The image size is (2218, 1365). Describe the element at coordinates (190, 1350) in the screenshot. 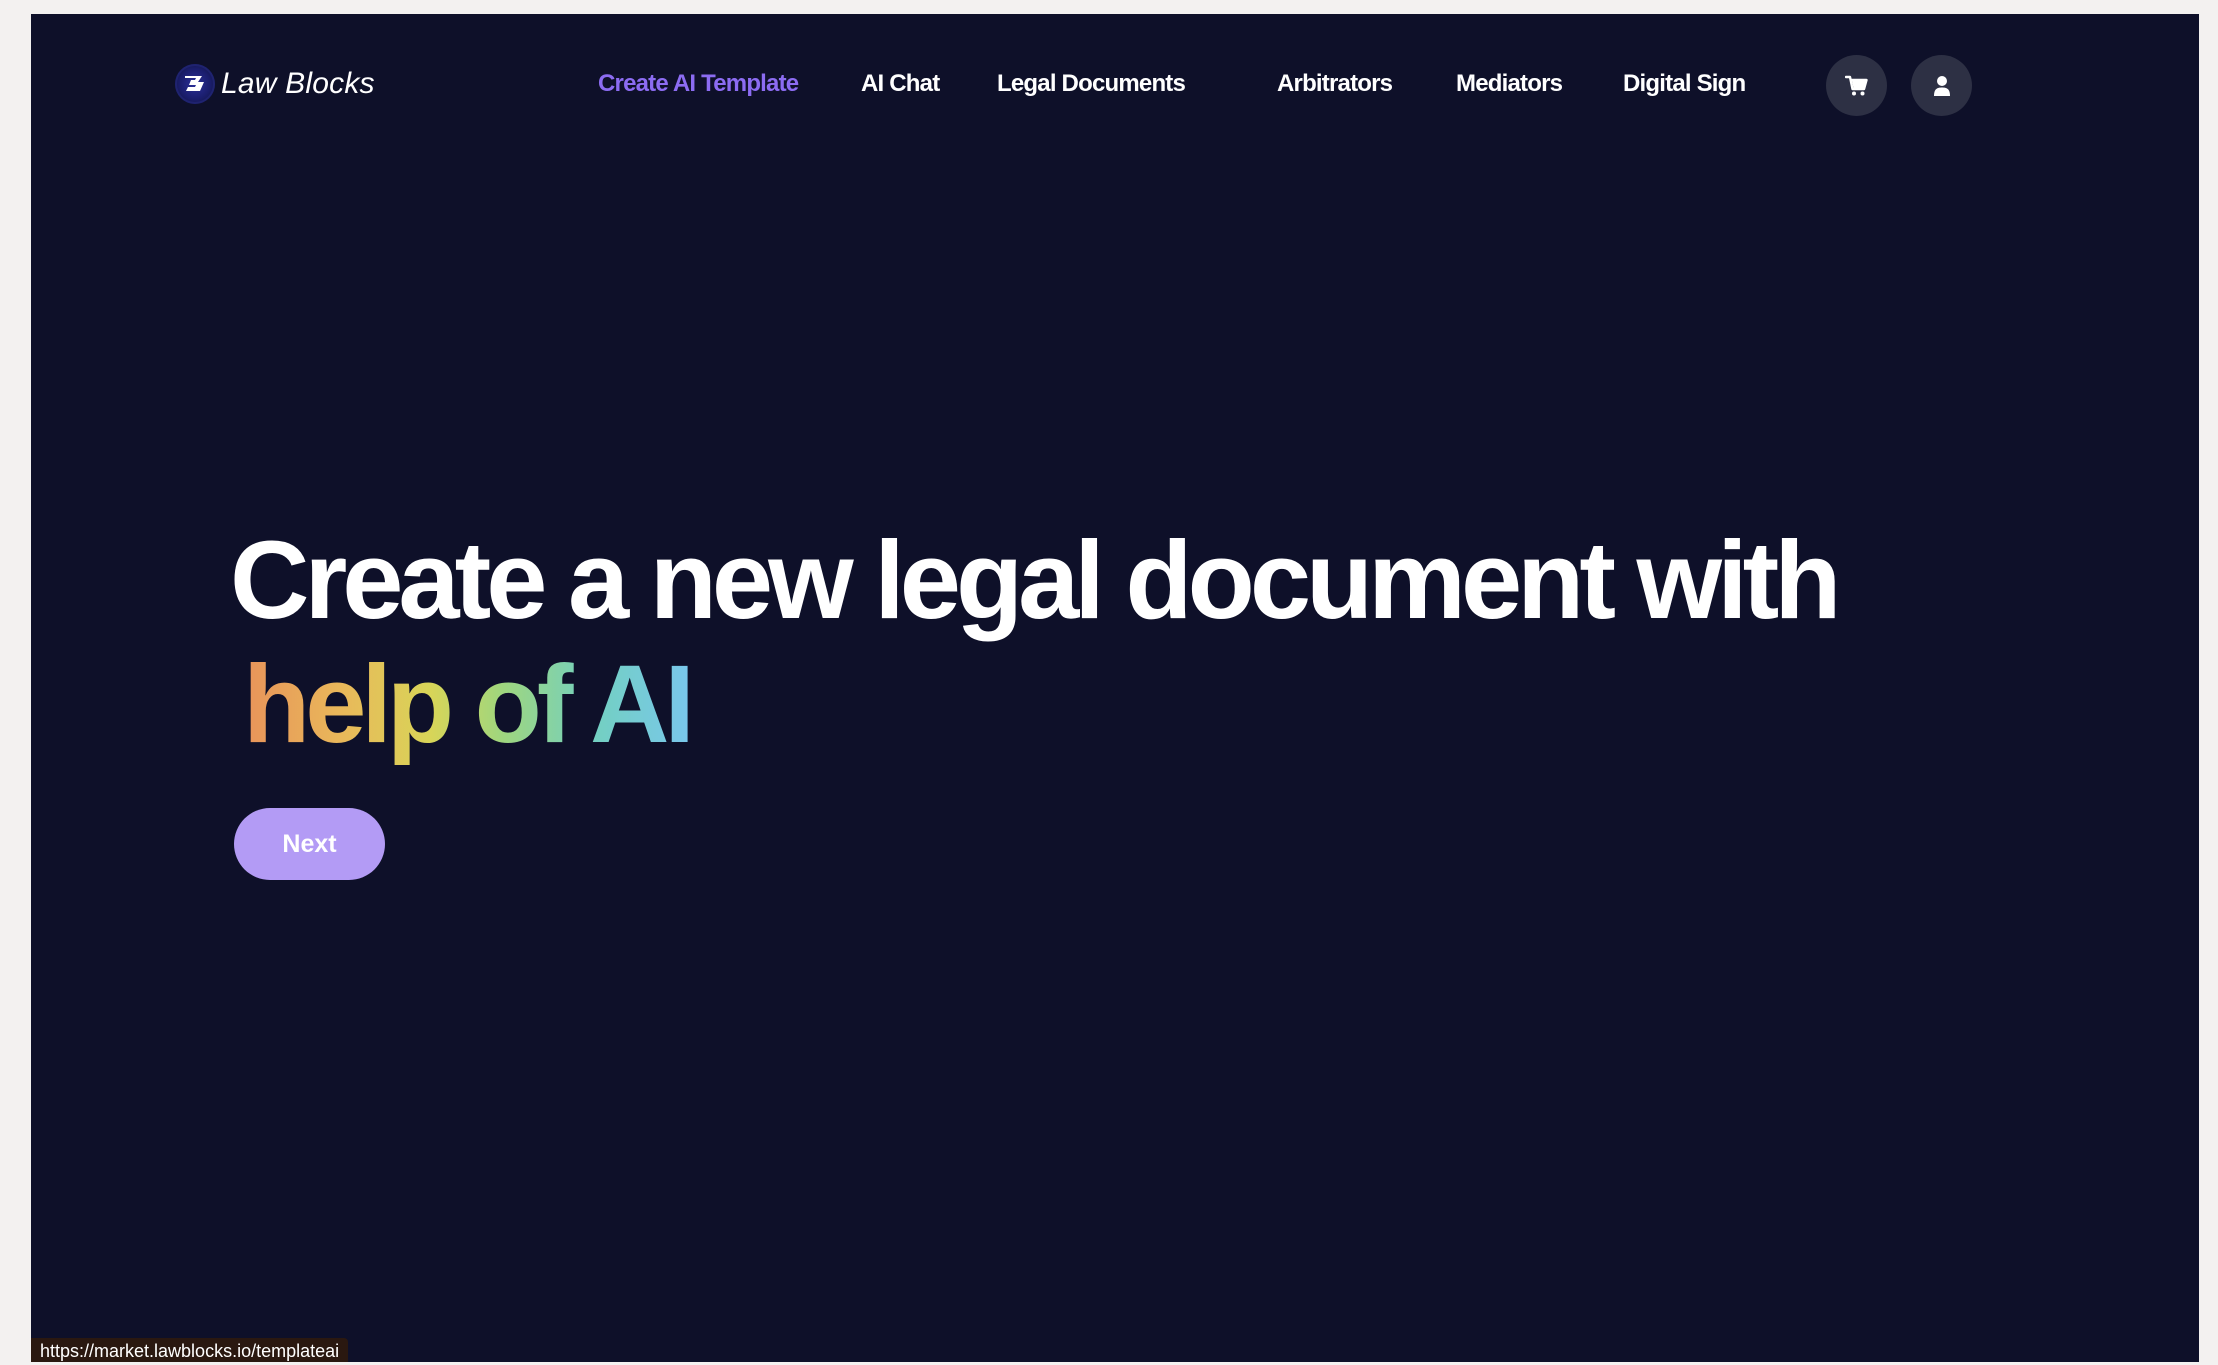

I see `status-bar-link-preview: https://market.lawblocks.io/templateai` at that location.